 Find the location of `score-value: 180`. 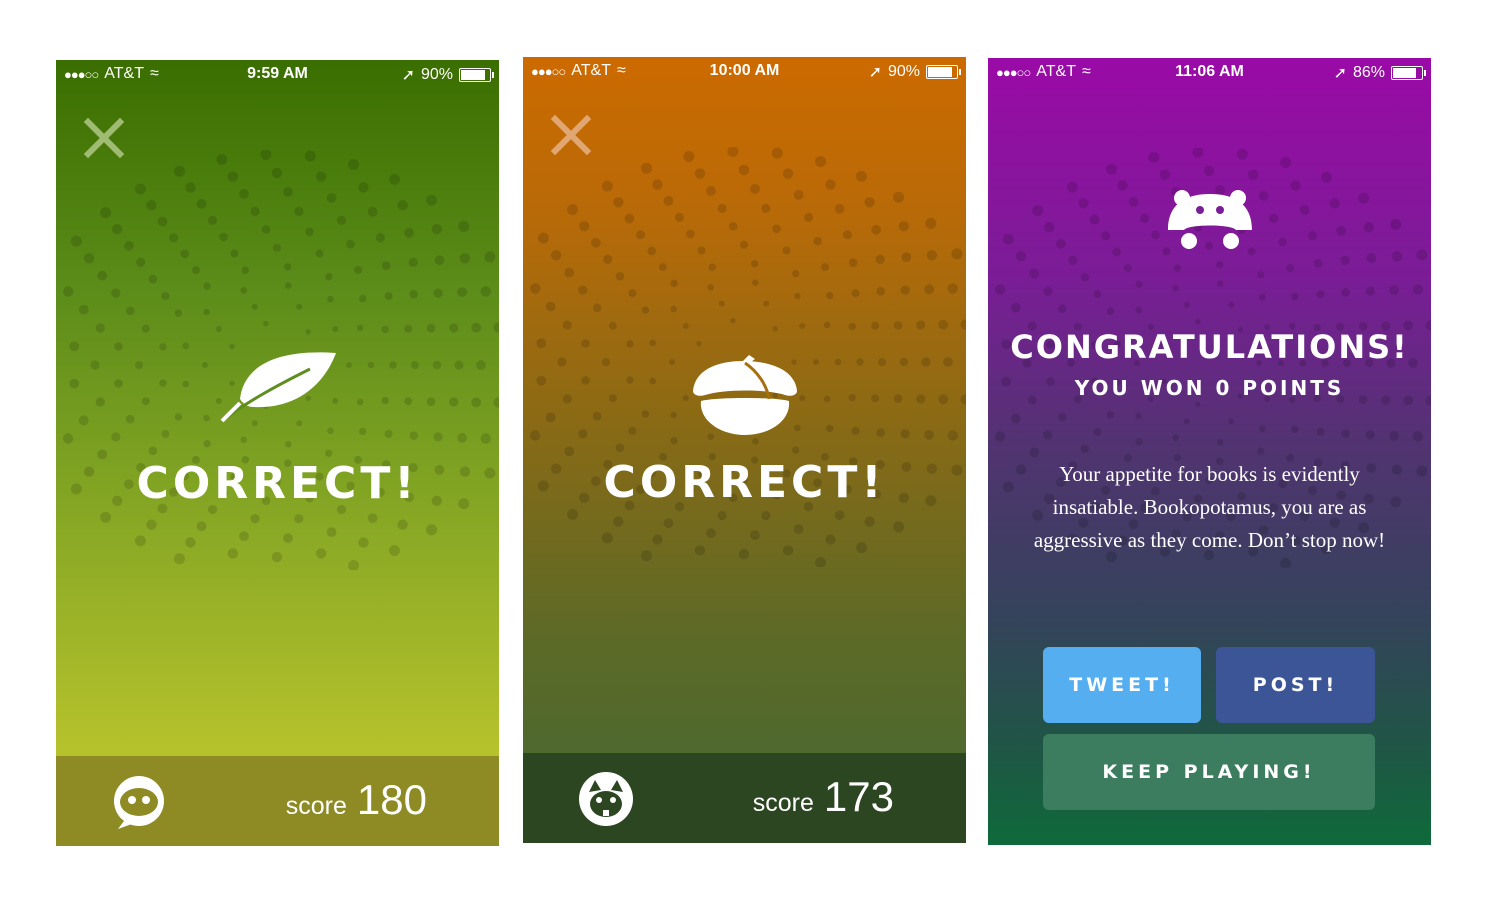

score-value: 180 is located at coordinates (391, 799).